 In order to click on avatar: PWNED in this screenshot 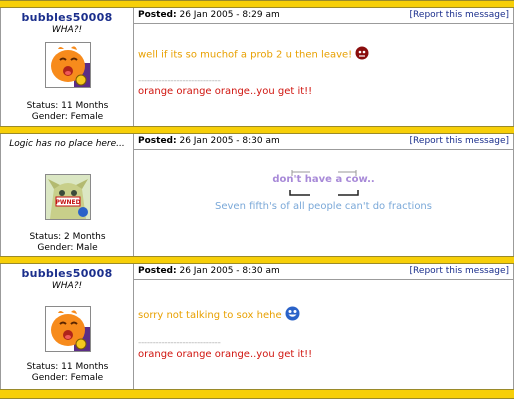, I will do `click(68, 197)`.